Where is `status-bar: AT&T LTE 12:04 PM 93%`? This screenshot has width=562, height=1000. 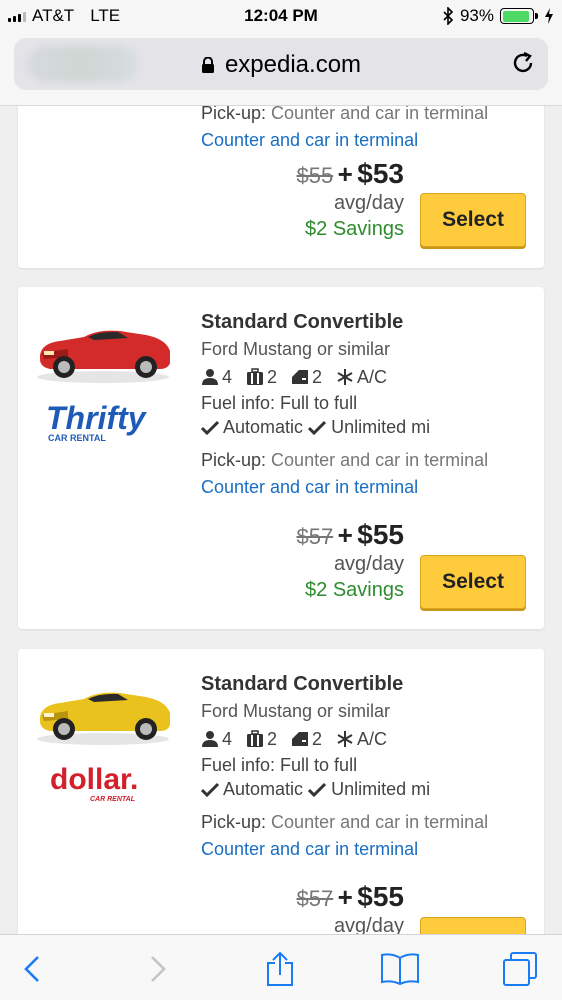
status-bar: AT&T LTE 12:04 PM 93% is located at coordinates (281, 16).